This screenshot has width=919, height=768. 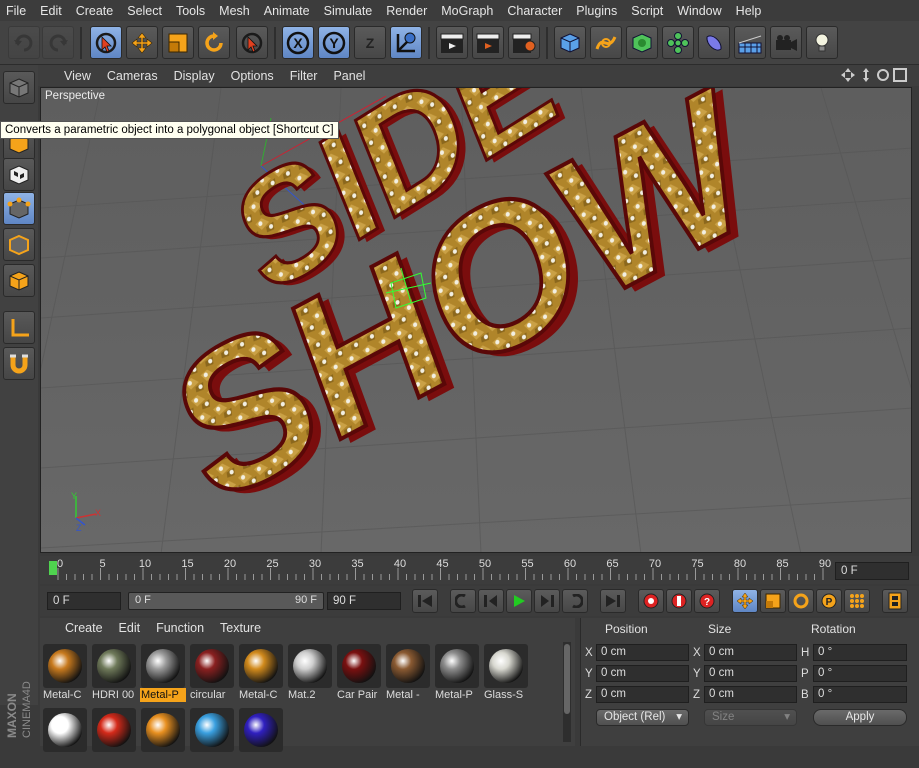 What do you see at coordinates (144, 11) in the screenshot?
I see `menu-select: Select` at bounding box center [144, 11].